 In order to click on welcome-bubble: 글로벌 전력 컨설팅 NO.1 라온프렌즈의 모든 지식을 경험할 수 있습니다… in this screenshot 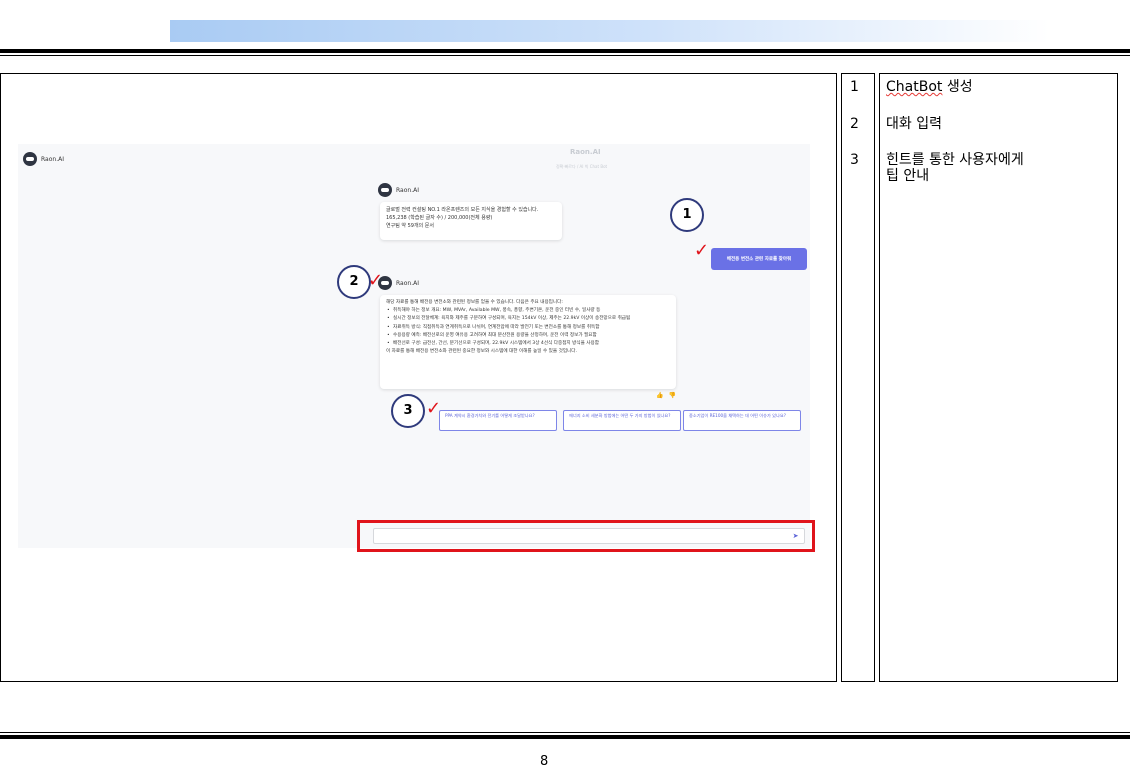, I will do `click(471, 221)`.